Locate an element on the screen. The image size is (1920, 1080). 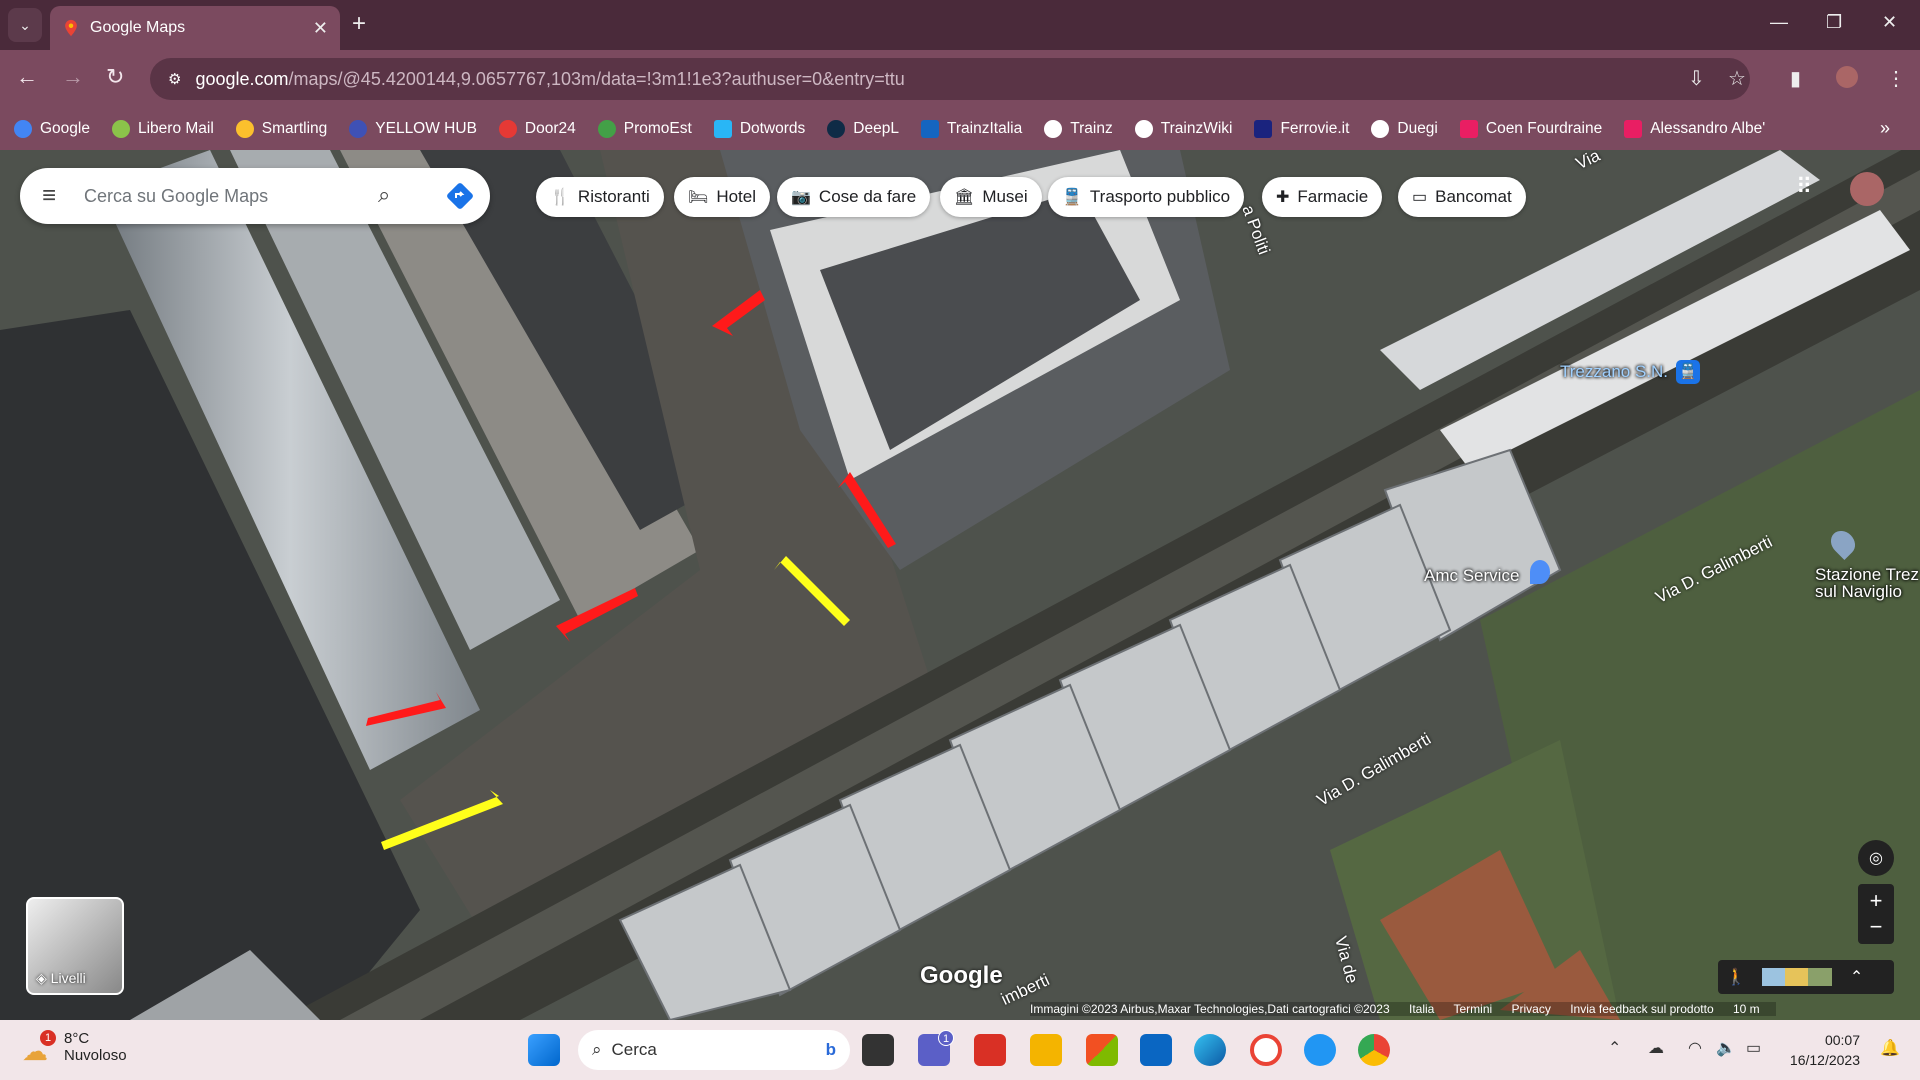
back-arrow-icon: ← is located at coordinates (27, 77).